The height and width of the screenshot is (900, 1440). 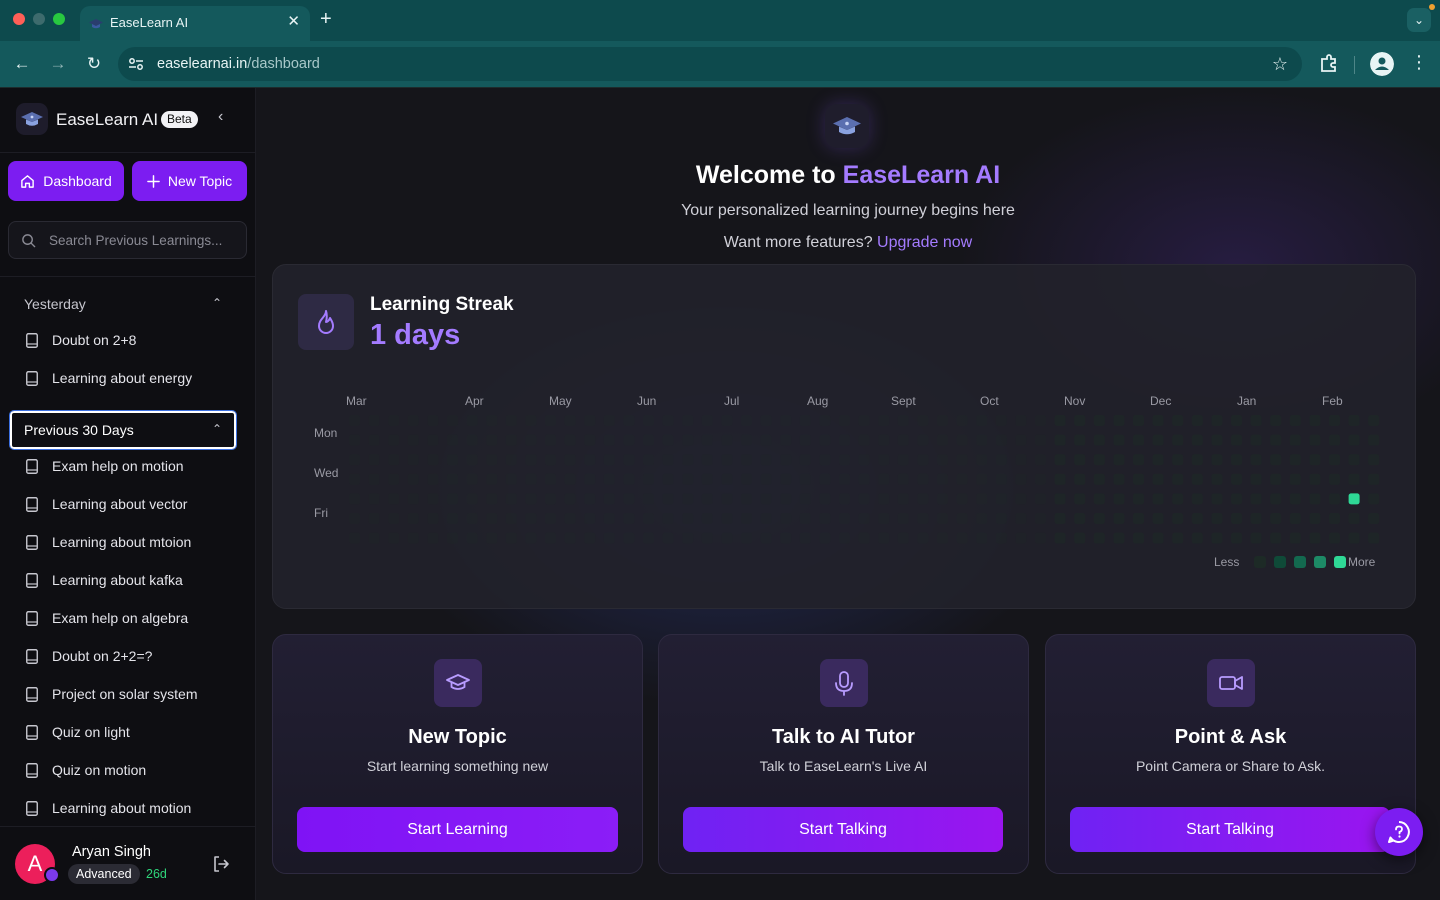 I want to click on history-item: Quiz on light, so click(x=129, y=733).